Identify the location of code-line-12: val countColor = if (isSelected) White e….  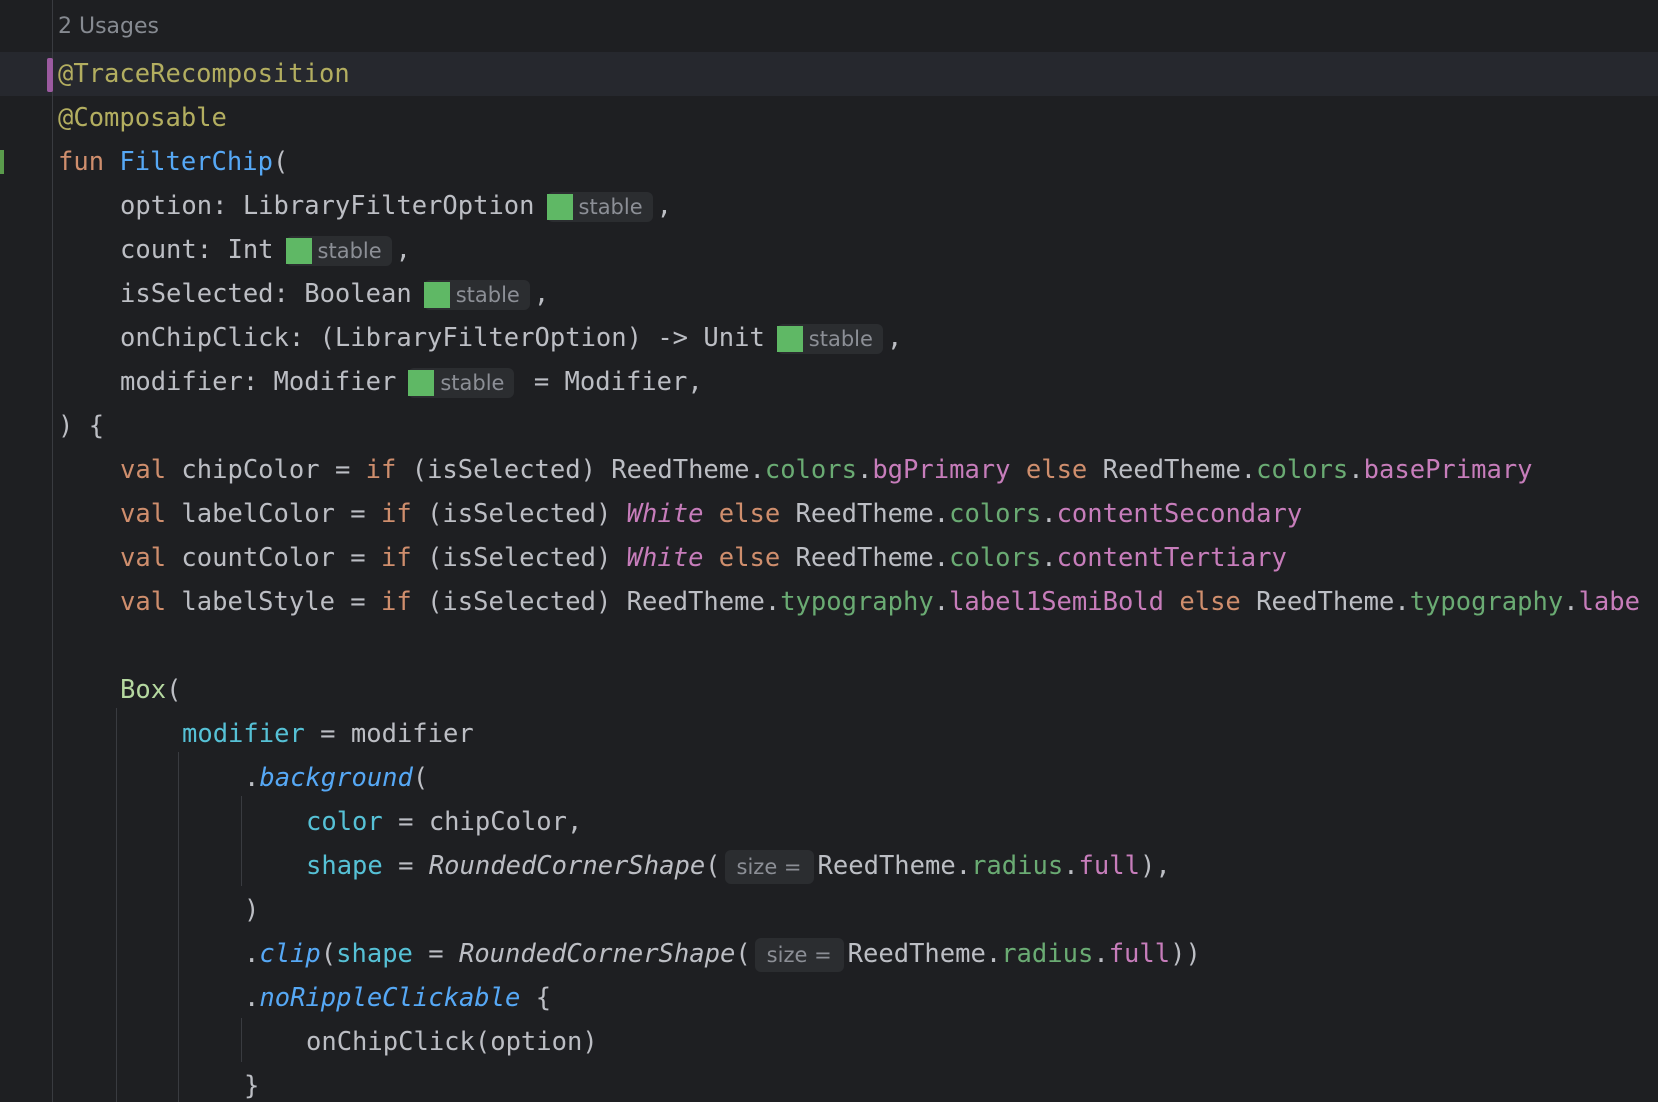
(703, 558).